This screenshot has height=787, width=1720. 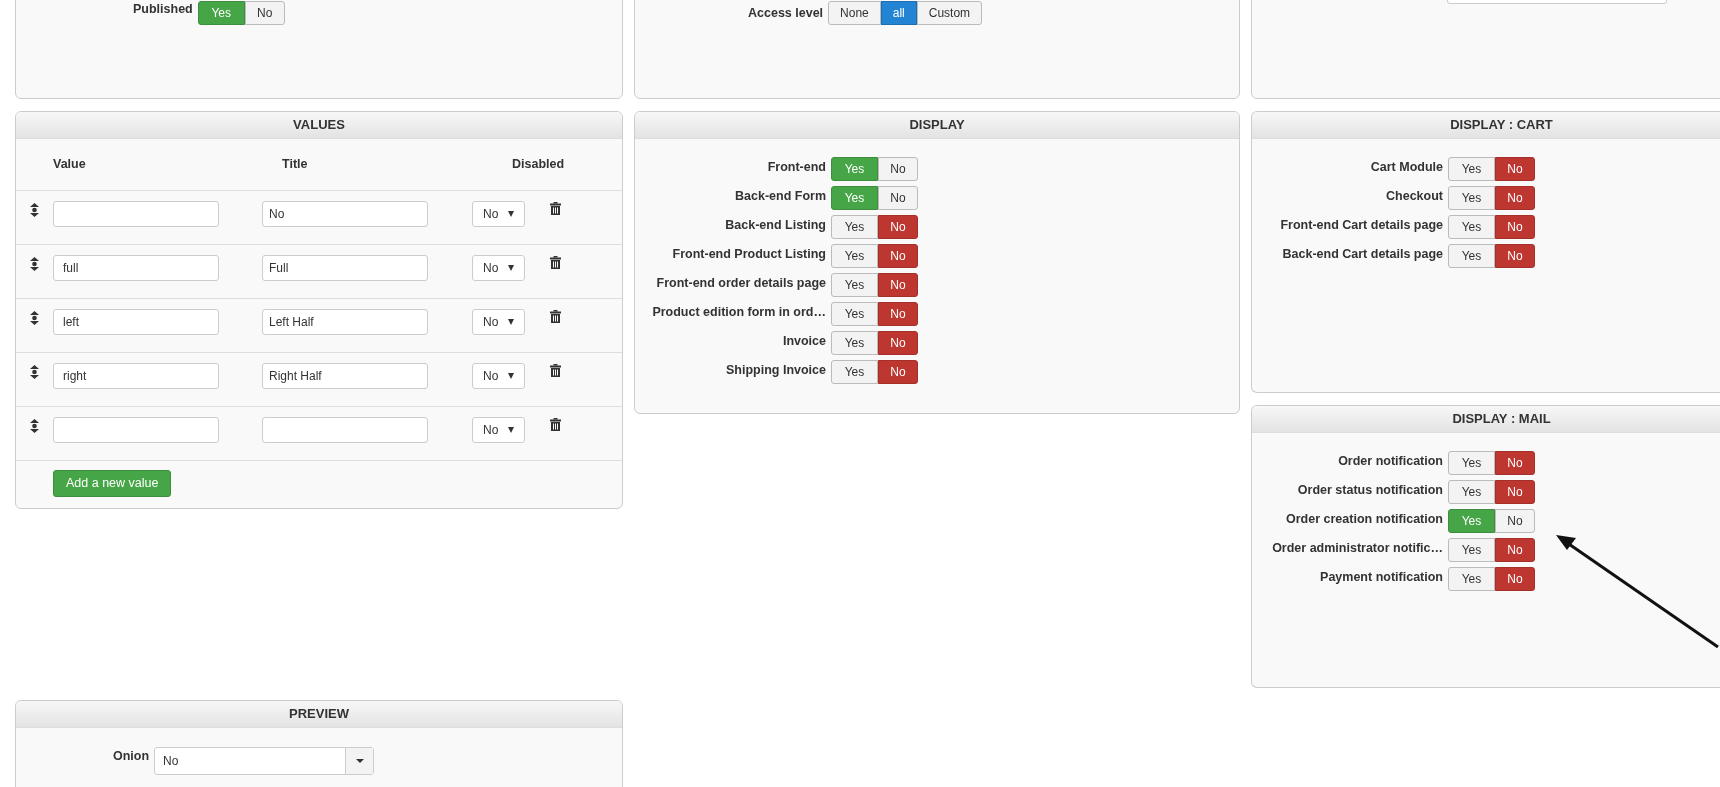 What do you see at coordinates (1362, 254) in the screenshot?
I see `setting-label: Back-end Cart details page` at bounding box center [1362, 254].